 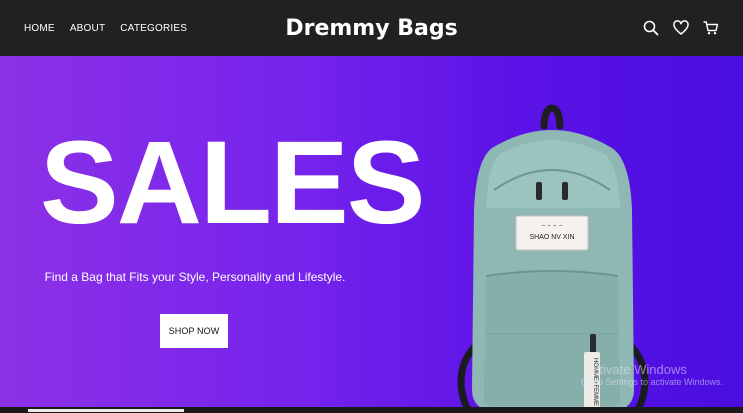 I want to click on scrollbar-thumb, so click(x=106, y=410).